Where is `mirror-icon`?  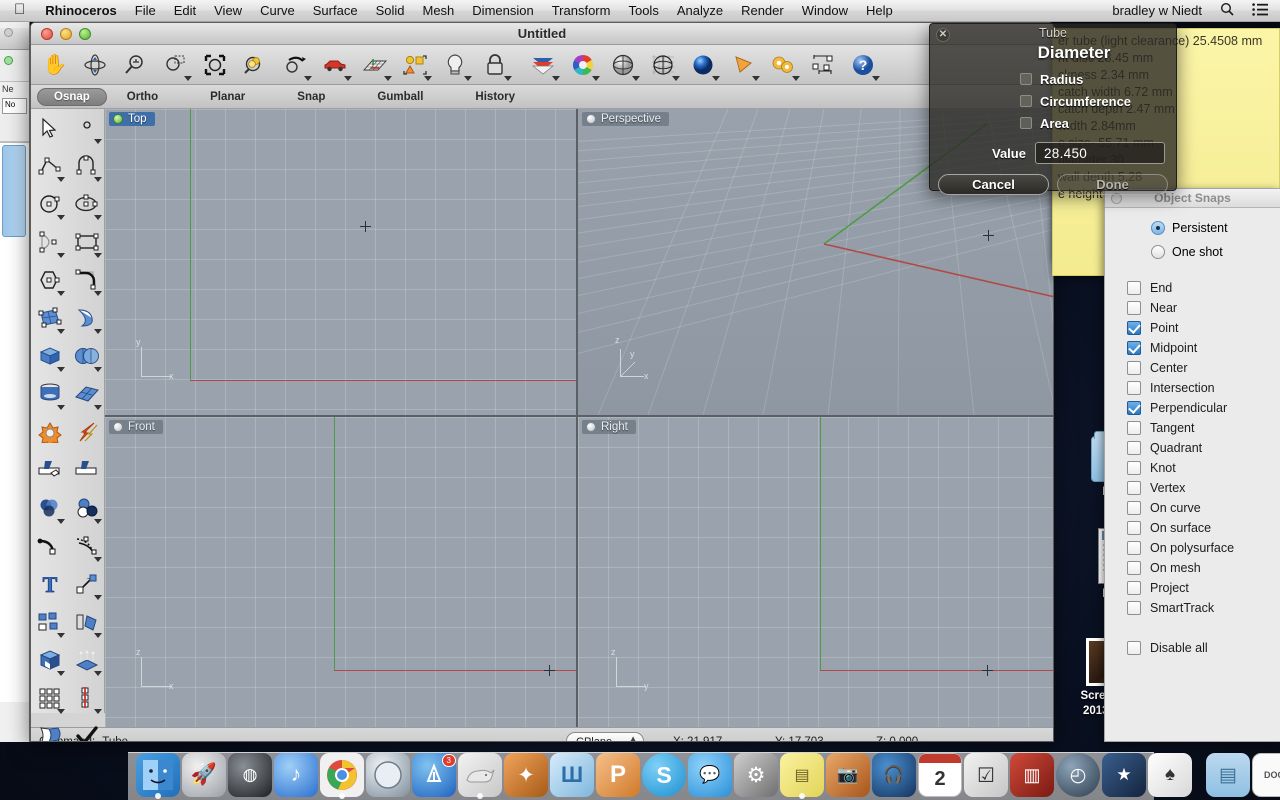
mirror-icon is located at coordinates (86, 622).